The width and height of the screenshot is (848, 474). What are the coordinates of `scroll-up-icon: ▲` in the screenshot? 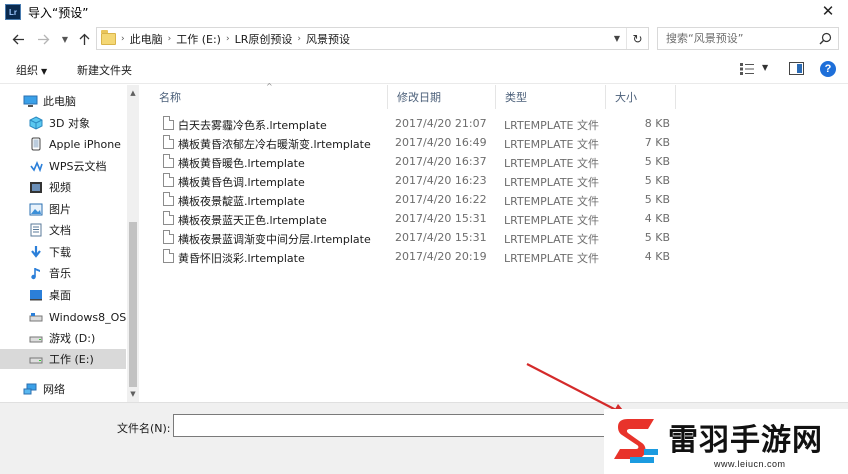 It's located at (133, 93).